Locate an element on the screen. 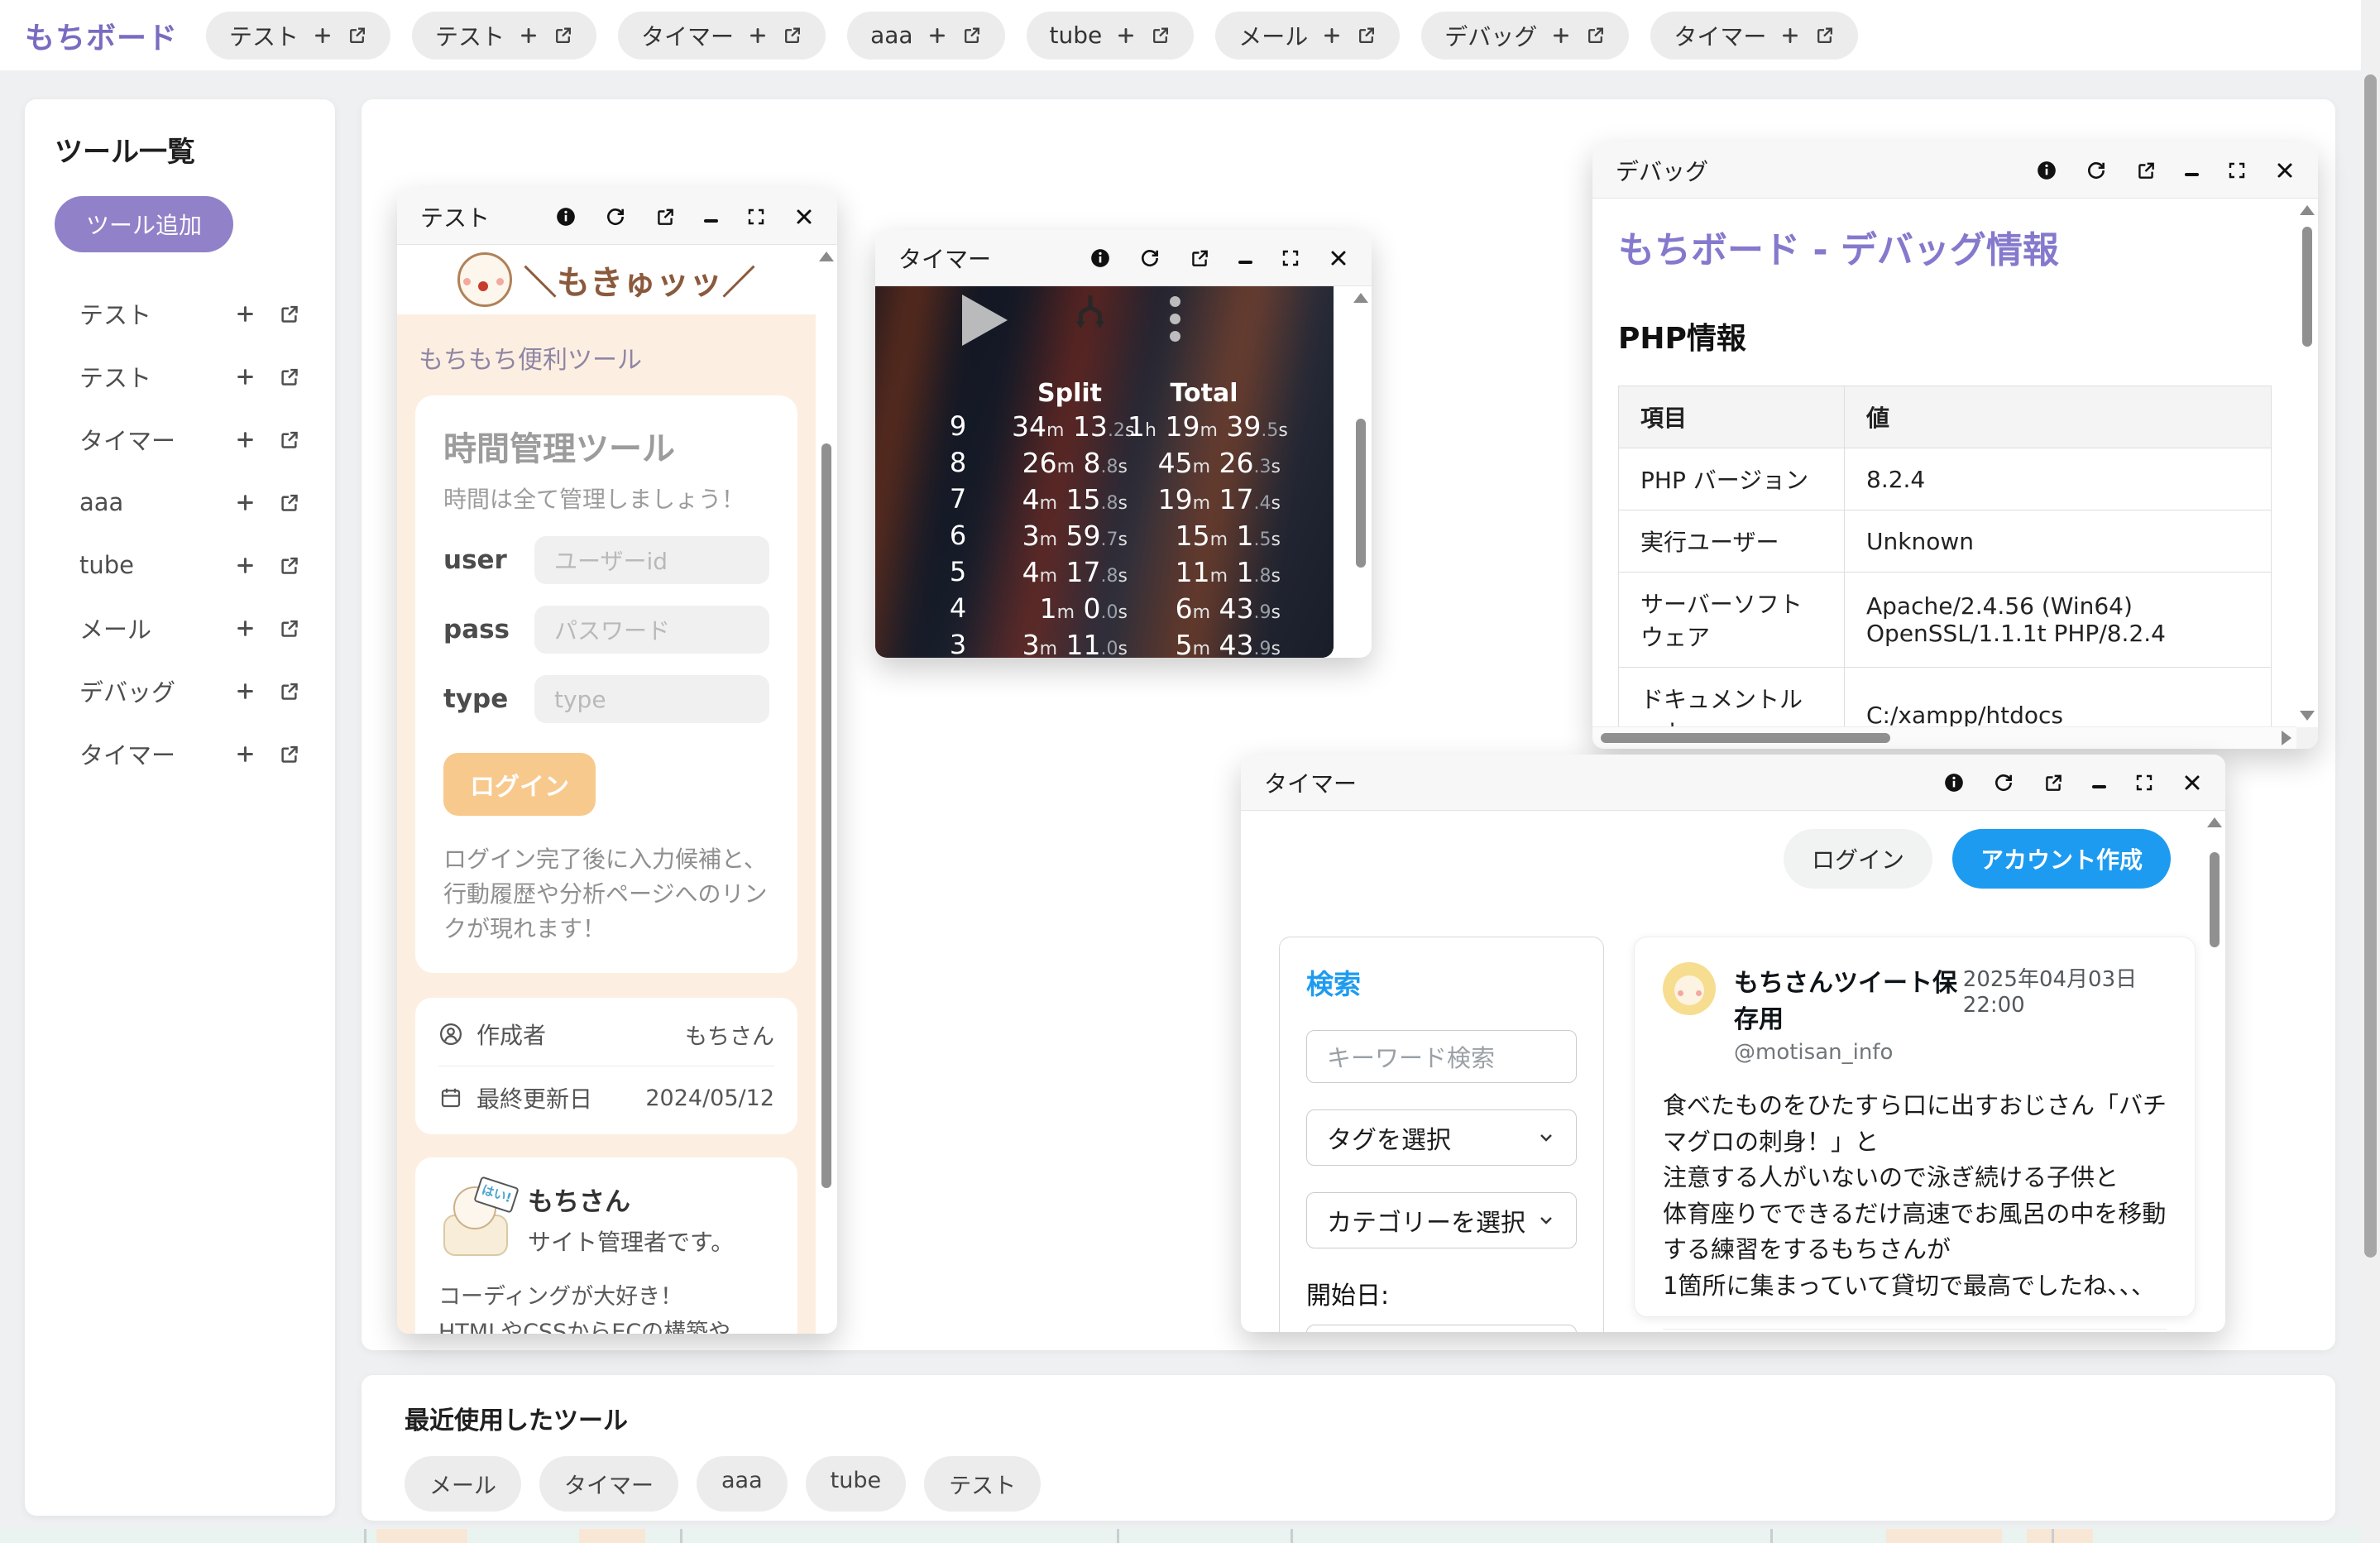  sidebar-tool-row: メール is located at coordinates (180, 628).